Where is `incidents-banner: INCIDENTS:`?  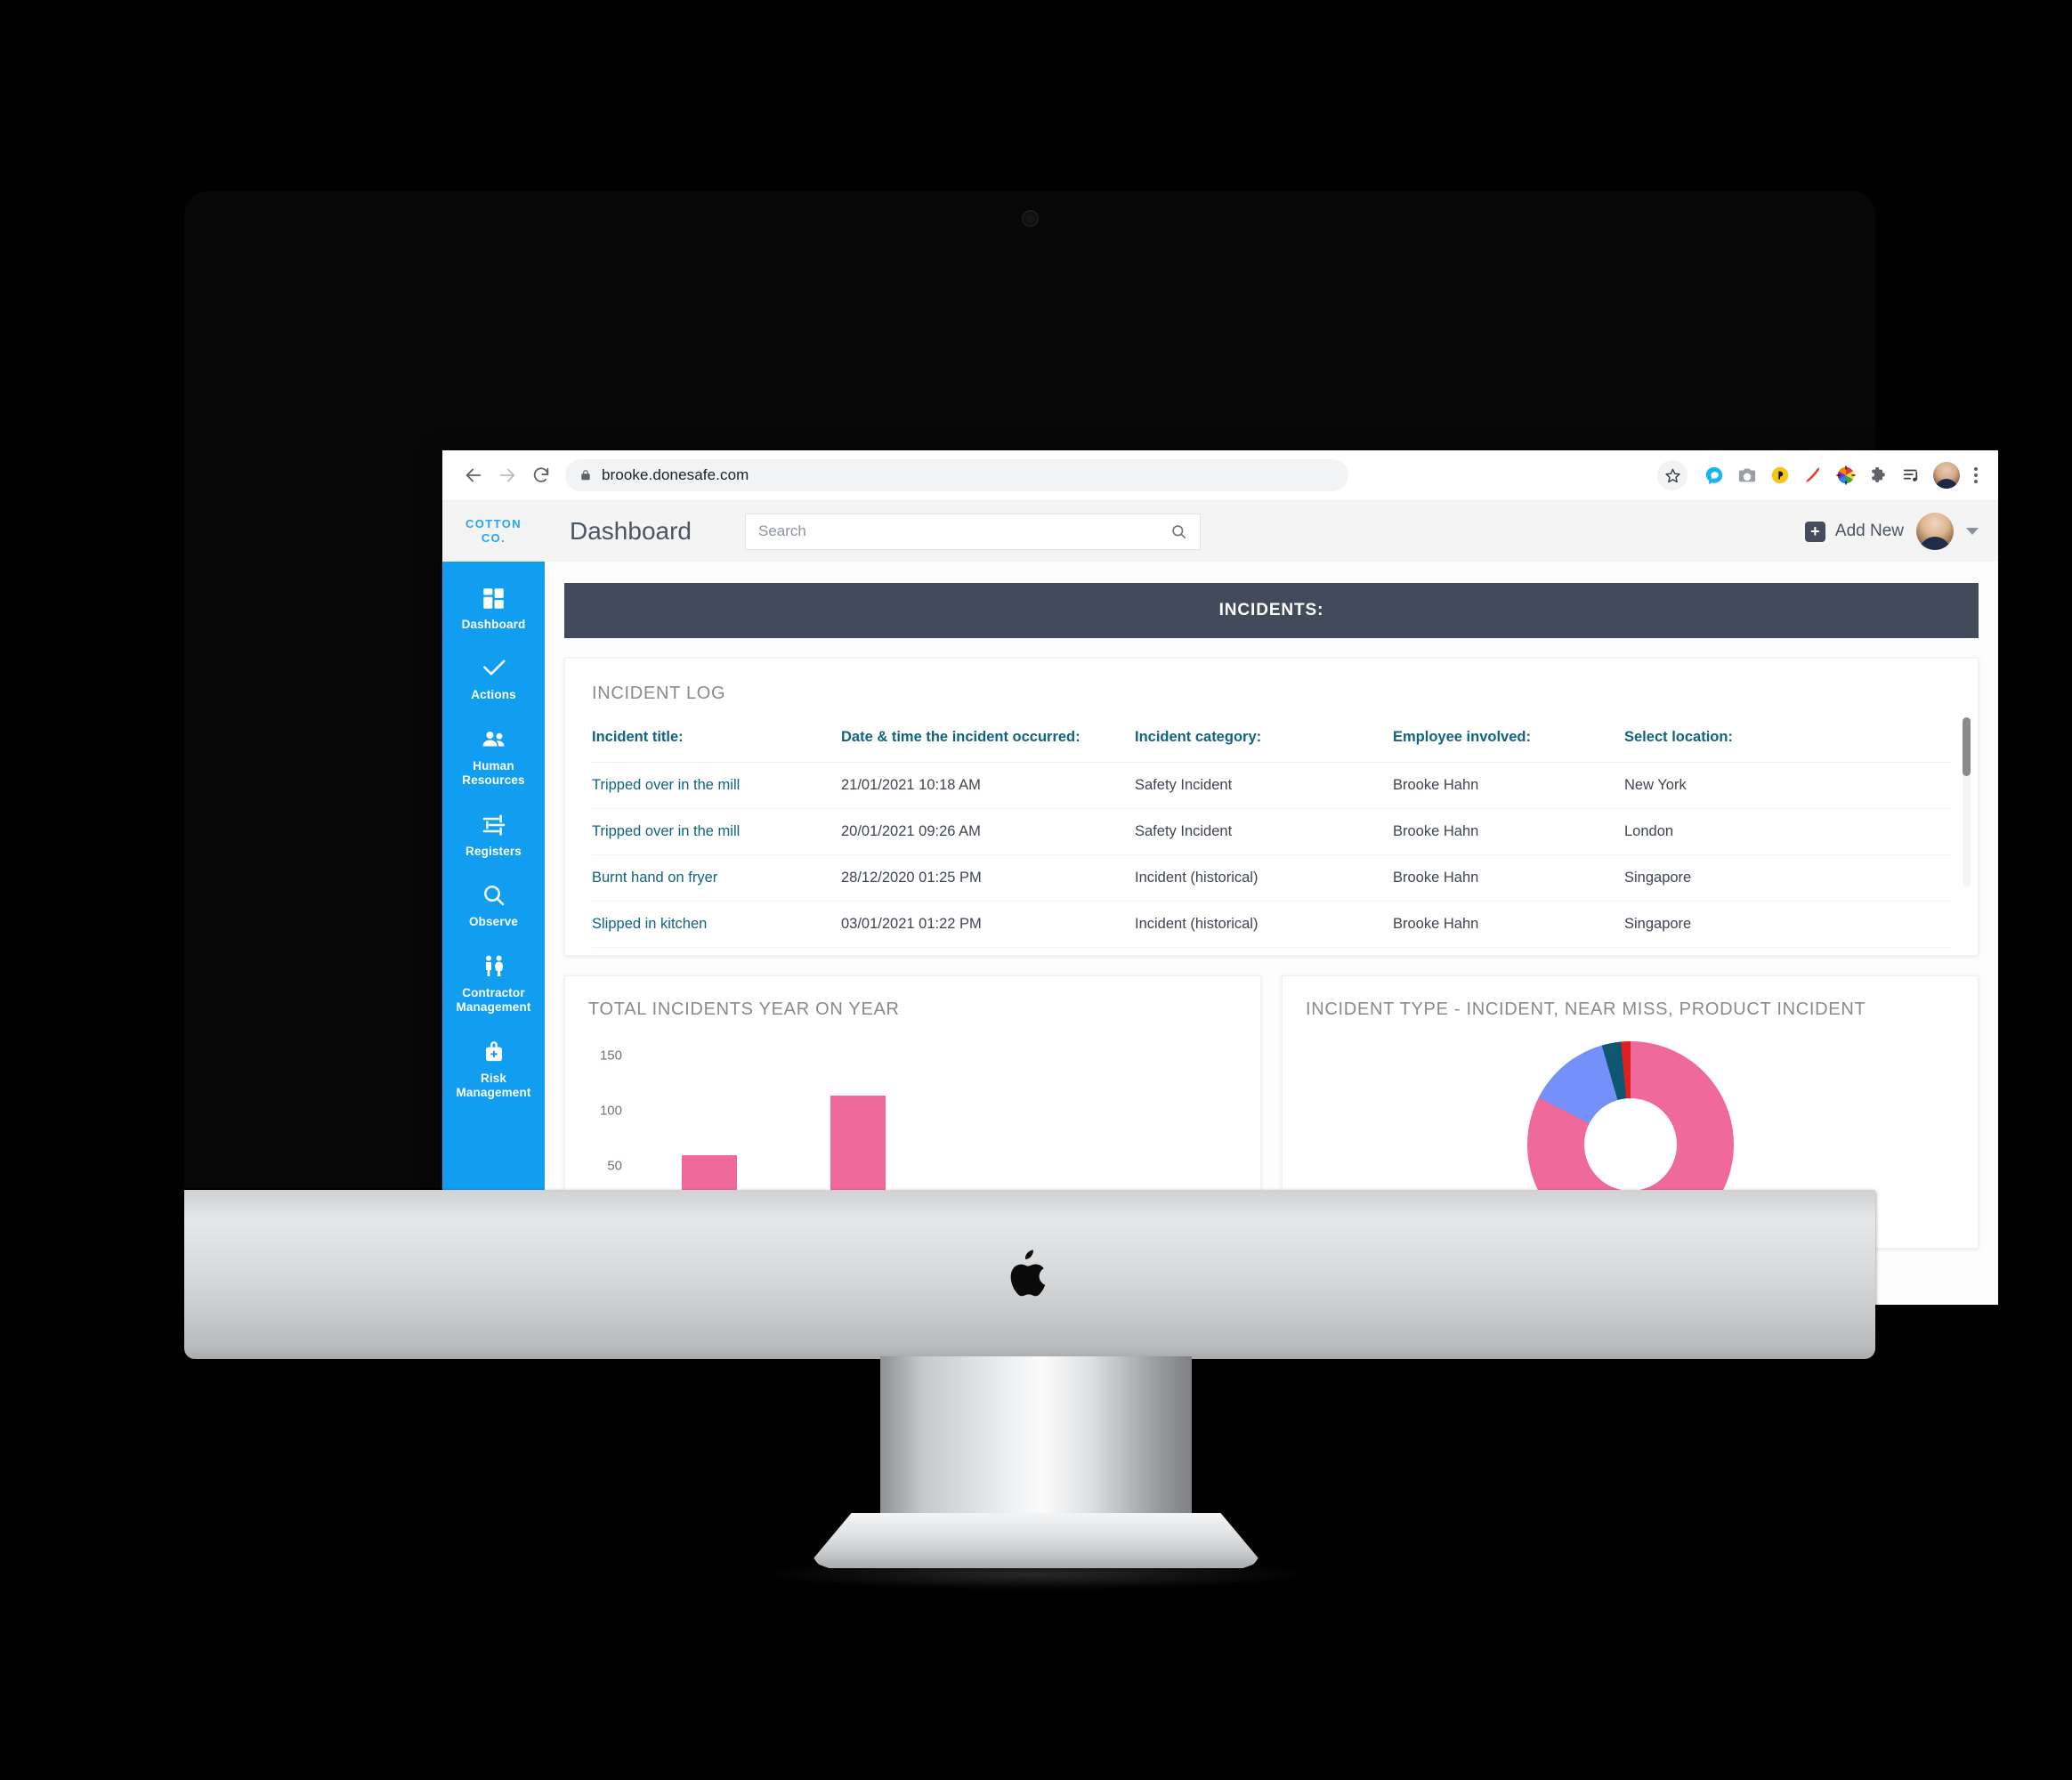
incidents-banner: INCIDENTS: is located at coordinates (1271, 610).